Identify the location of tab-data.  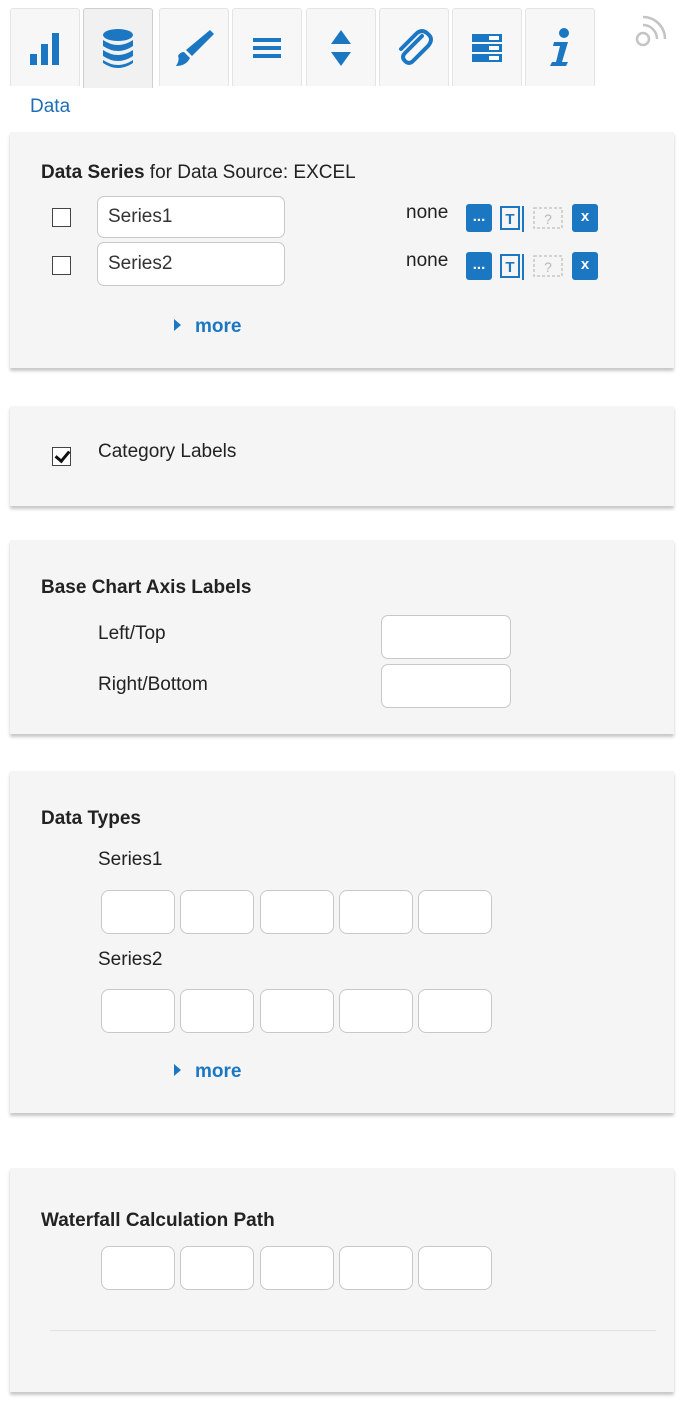
(118, 48).